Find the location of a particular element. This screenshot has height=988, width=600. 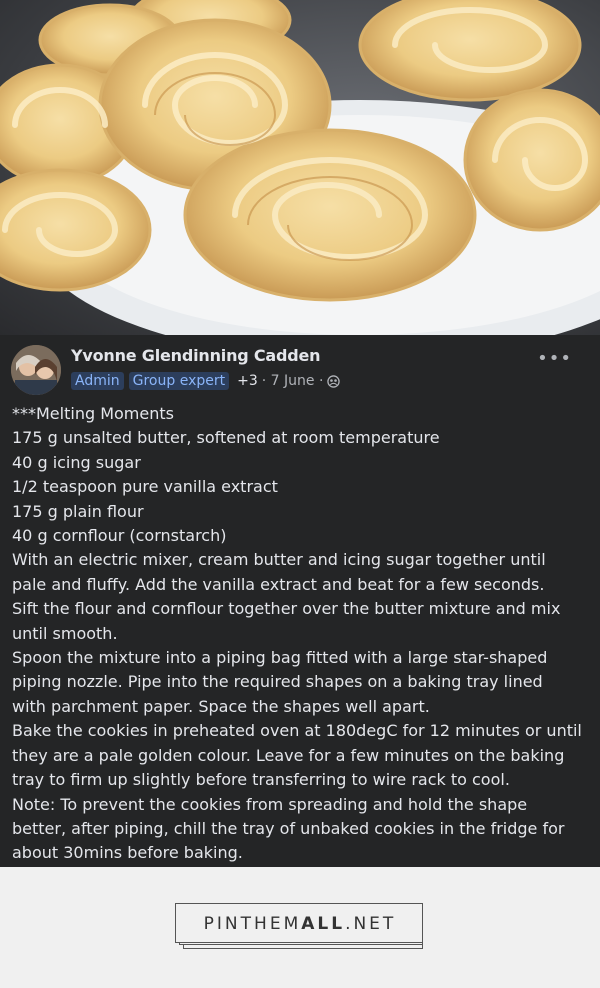

watermark-part1: PINTHEM is located at coordinates (252, 924).